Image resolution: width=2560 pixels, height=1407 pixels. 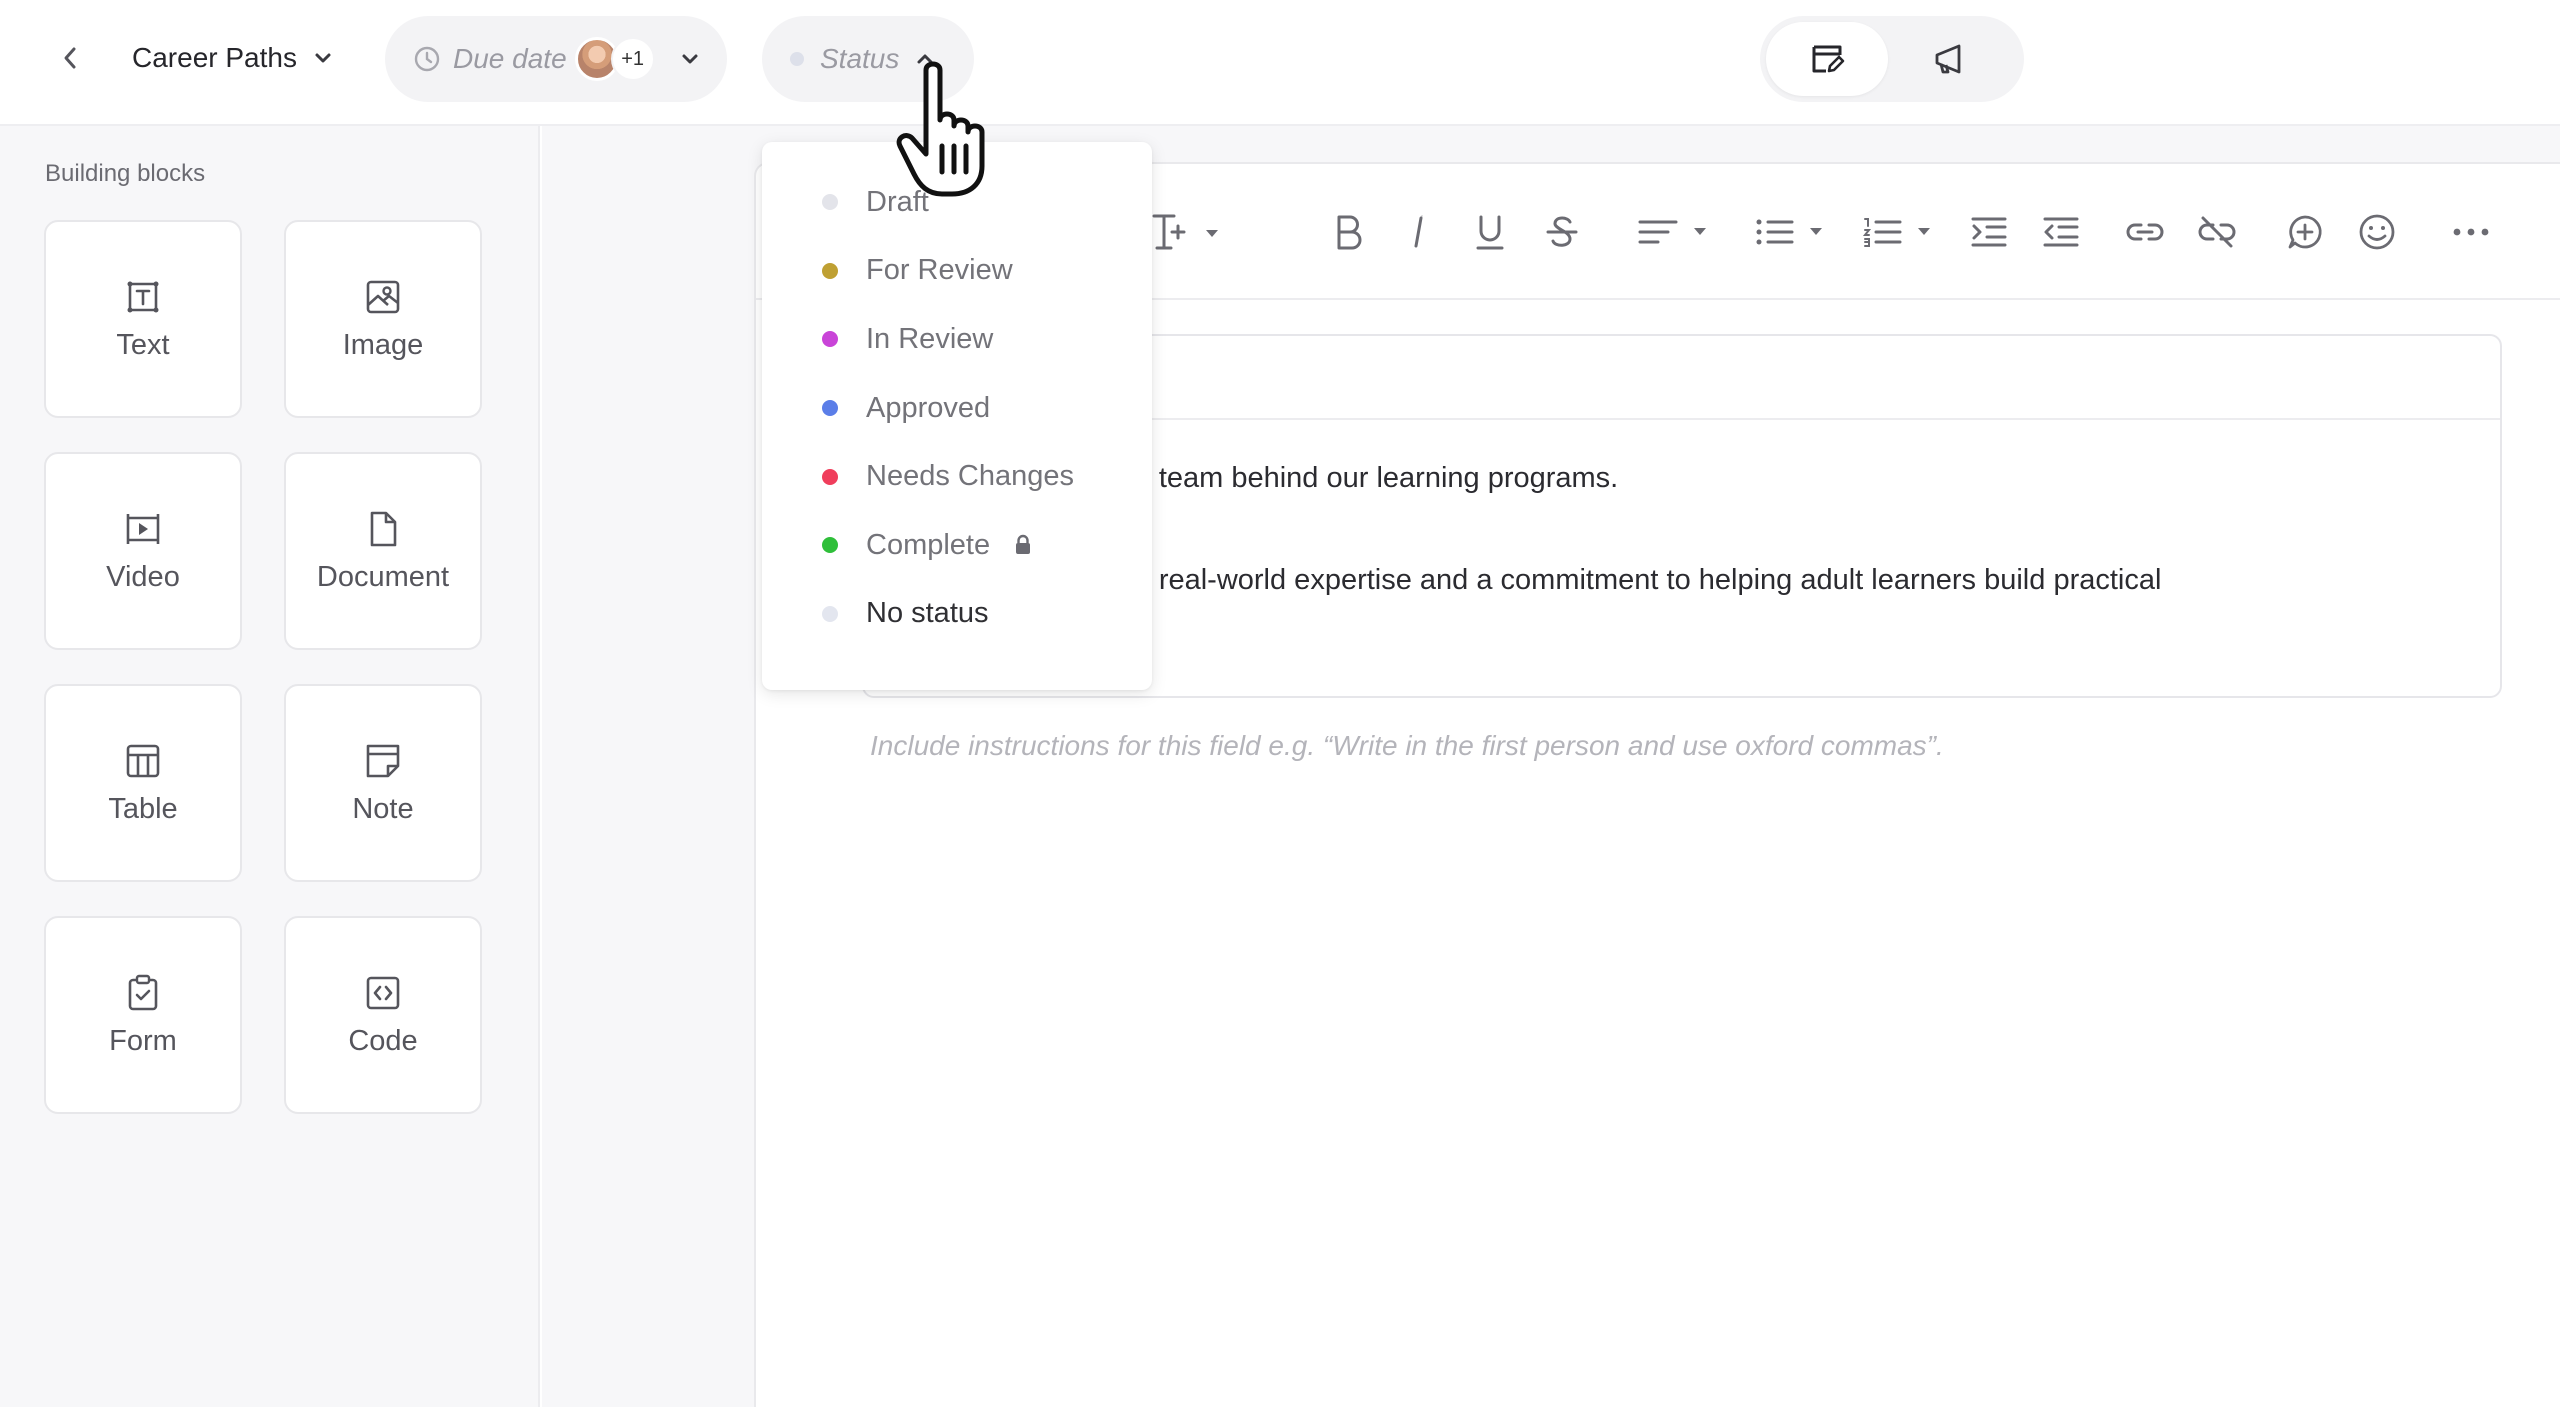 What do you see at coordinates (383, 760) in the screenshot?
I see `note-block-icon` at bounding box center [383, 760].